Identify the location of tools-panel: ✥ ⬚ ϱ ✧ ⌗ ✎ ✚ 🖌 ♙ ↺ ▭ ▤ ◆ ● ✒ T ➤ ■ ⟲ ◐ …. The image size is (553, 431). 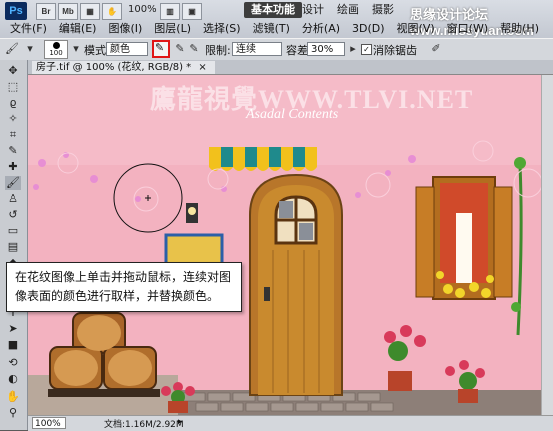
(14, 245).